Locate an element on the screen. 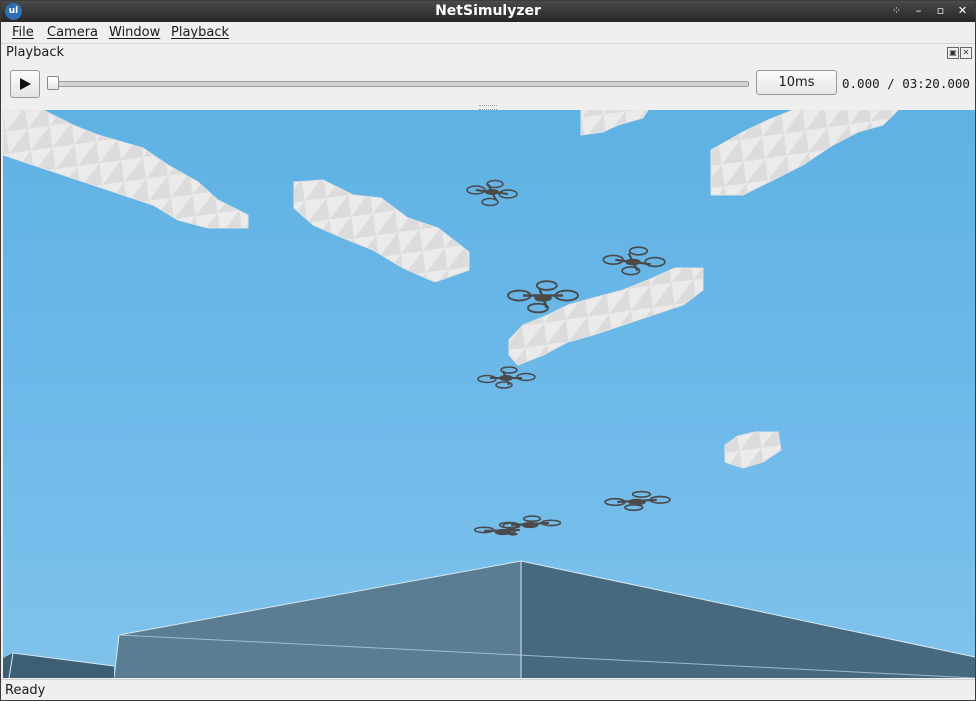 Image resolution: width=976 pixels, height=701 pixels. timeline-slider is located at coordinates (398, 83).